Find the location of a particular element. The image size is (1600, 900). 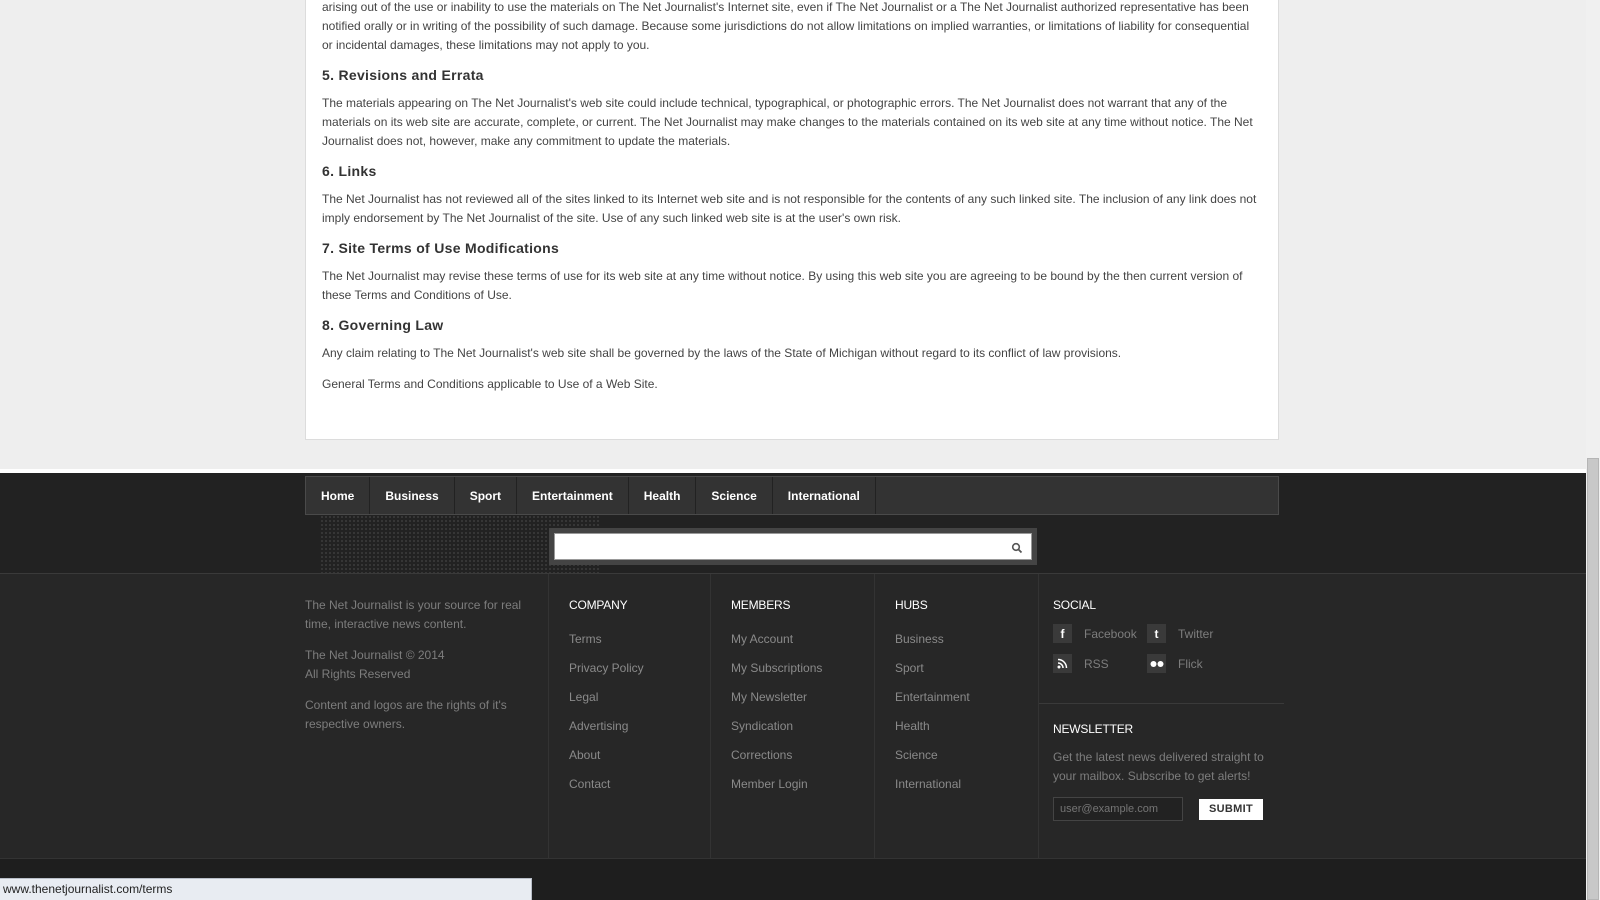

nav-item-international: International is located at coordinates (824, 495).